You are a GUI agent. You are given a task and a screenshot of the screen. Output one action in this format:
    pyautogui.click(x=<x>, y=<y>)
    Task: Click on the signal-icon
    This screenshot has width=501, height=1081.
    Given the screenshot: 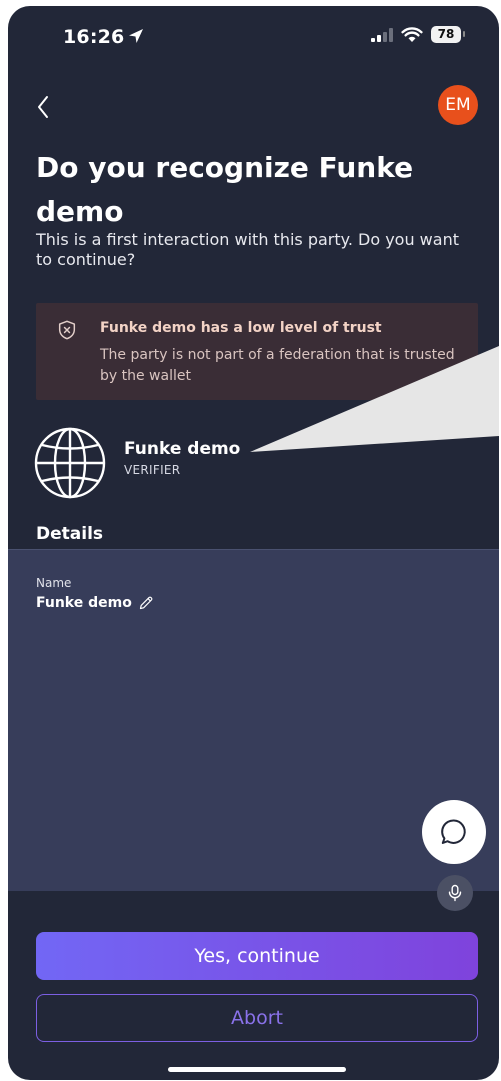 What is the action you would take?
    pyautogui.click(x=382, y=34)
    